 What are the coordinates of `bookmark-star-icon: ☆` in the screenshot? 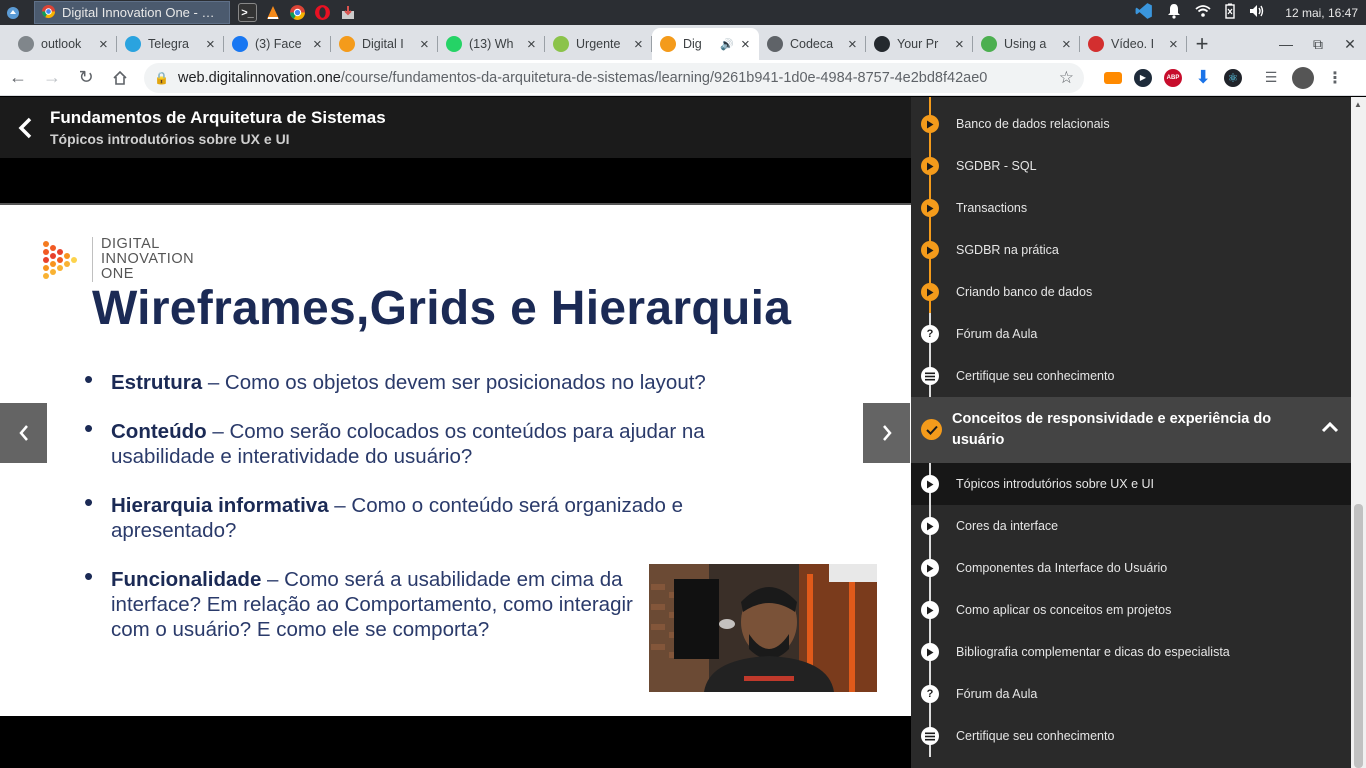 It's located at (1066, 78).